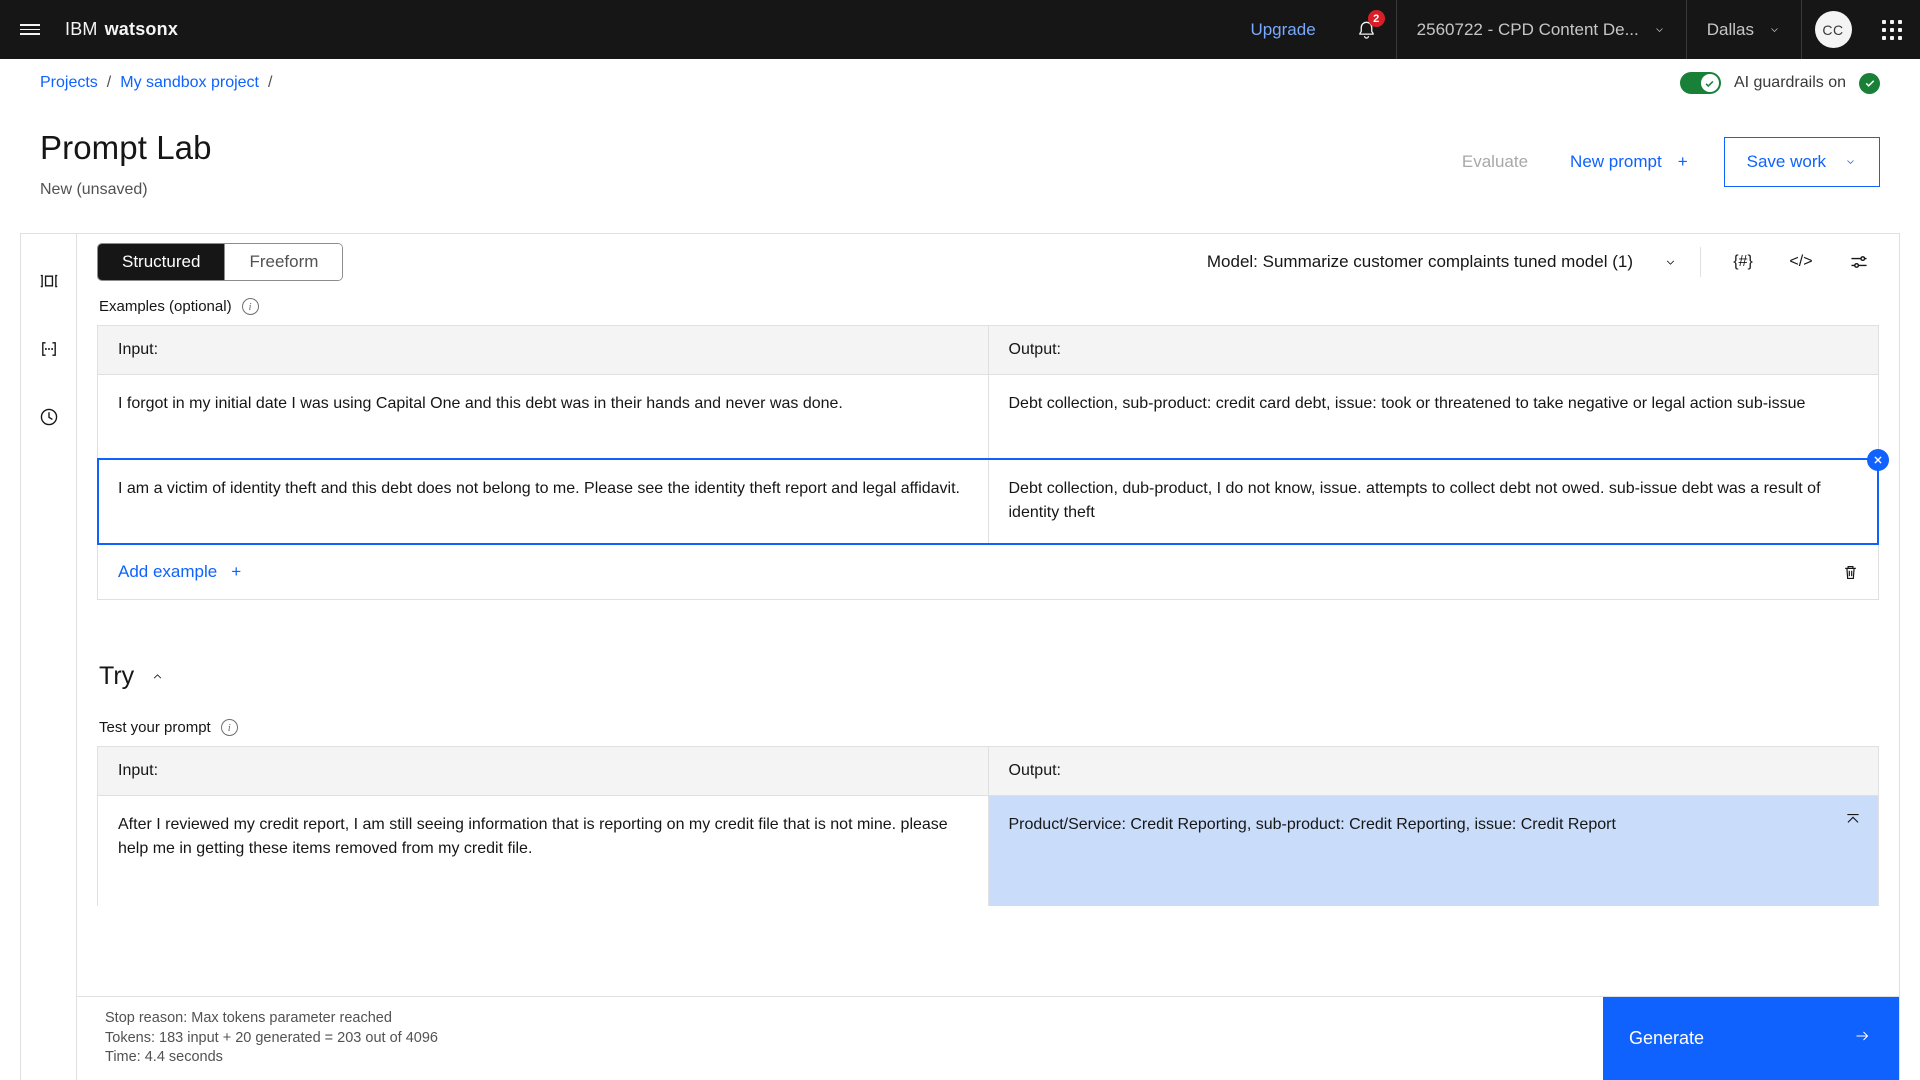  I want to click on grid-icon, so click(1892, 29).